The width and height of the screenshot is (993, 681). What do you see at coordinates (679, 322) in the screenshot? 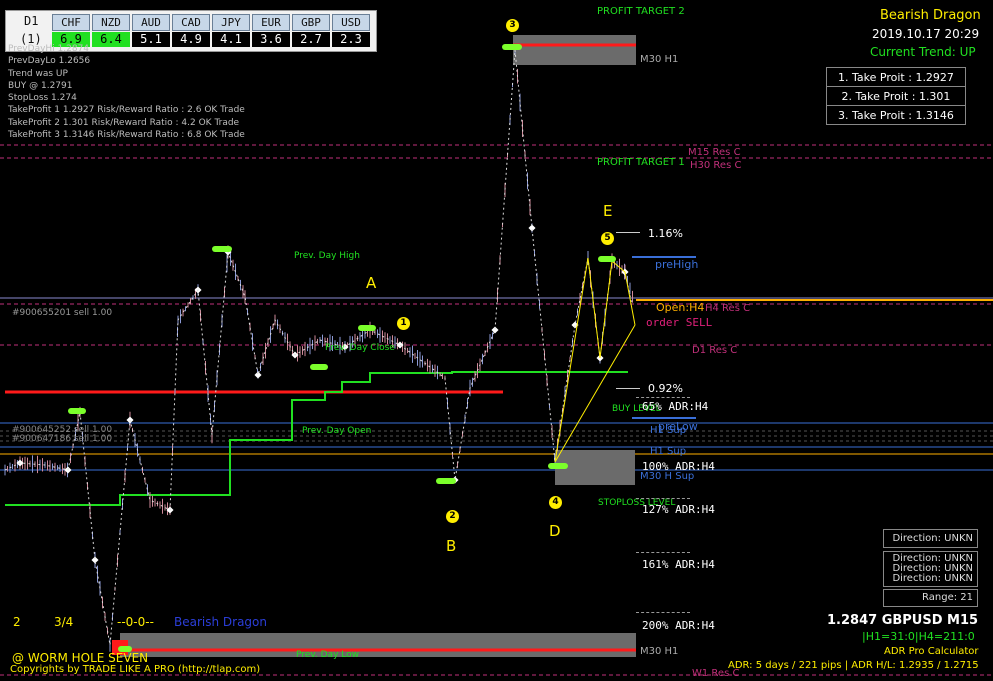
I see `order-sell-label: order SELL` at bounding box center [679, 322].